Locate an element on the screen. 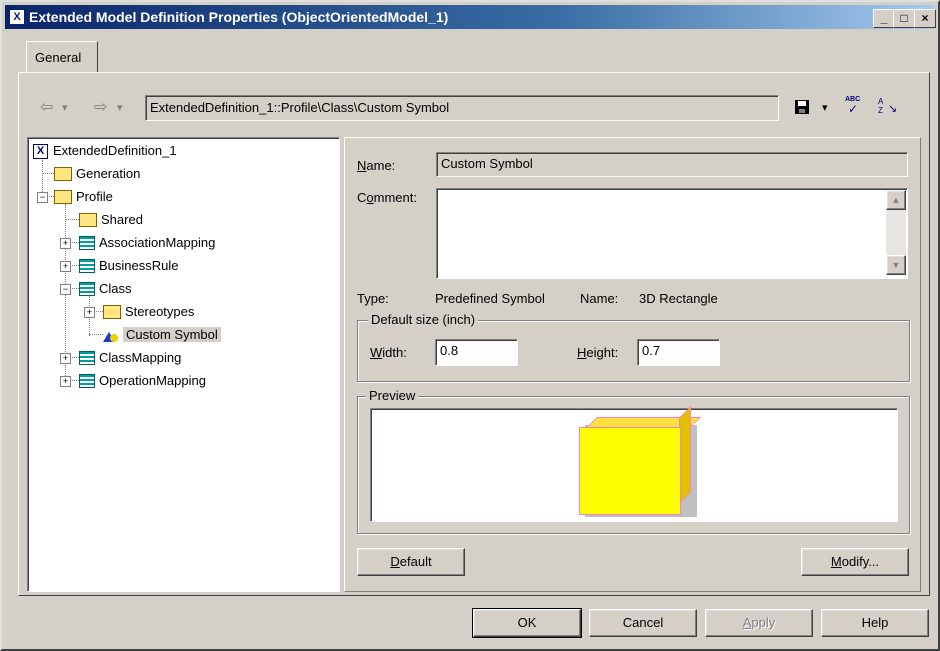 The image size is (940, 651). apply-button: Apply is located at coordinates (759, 623).